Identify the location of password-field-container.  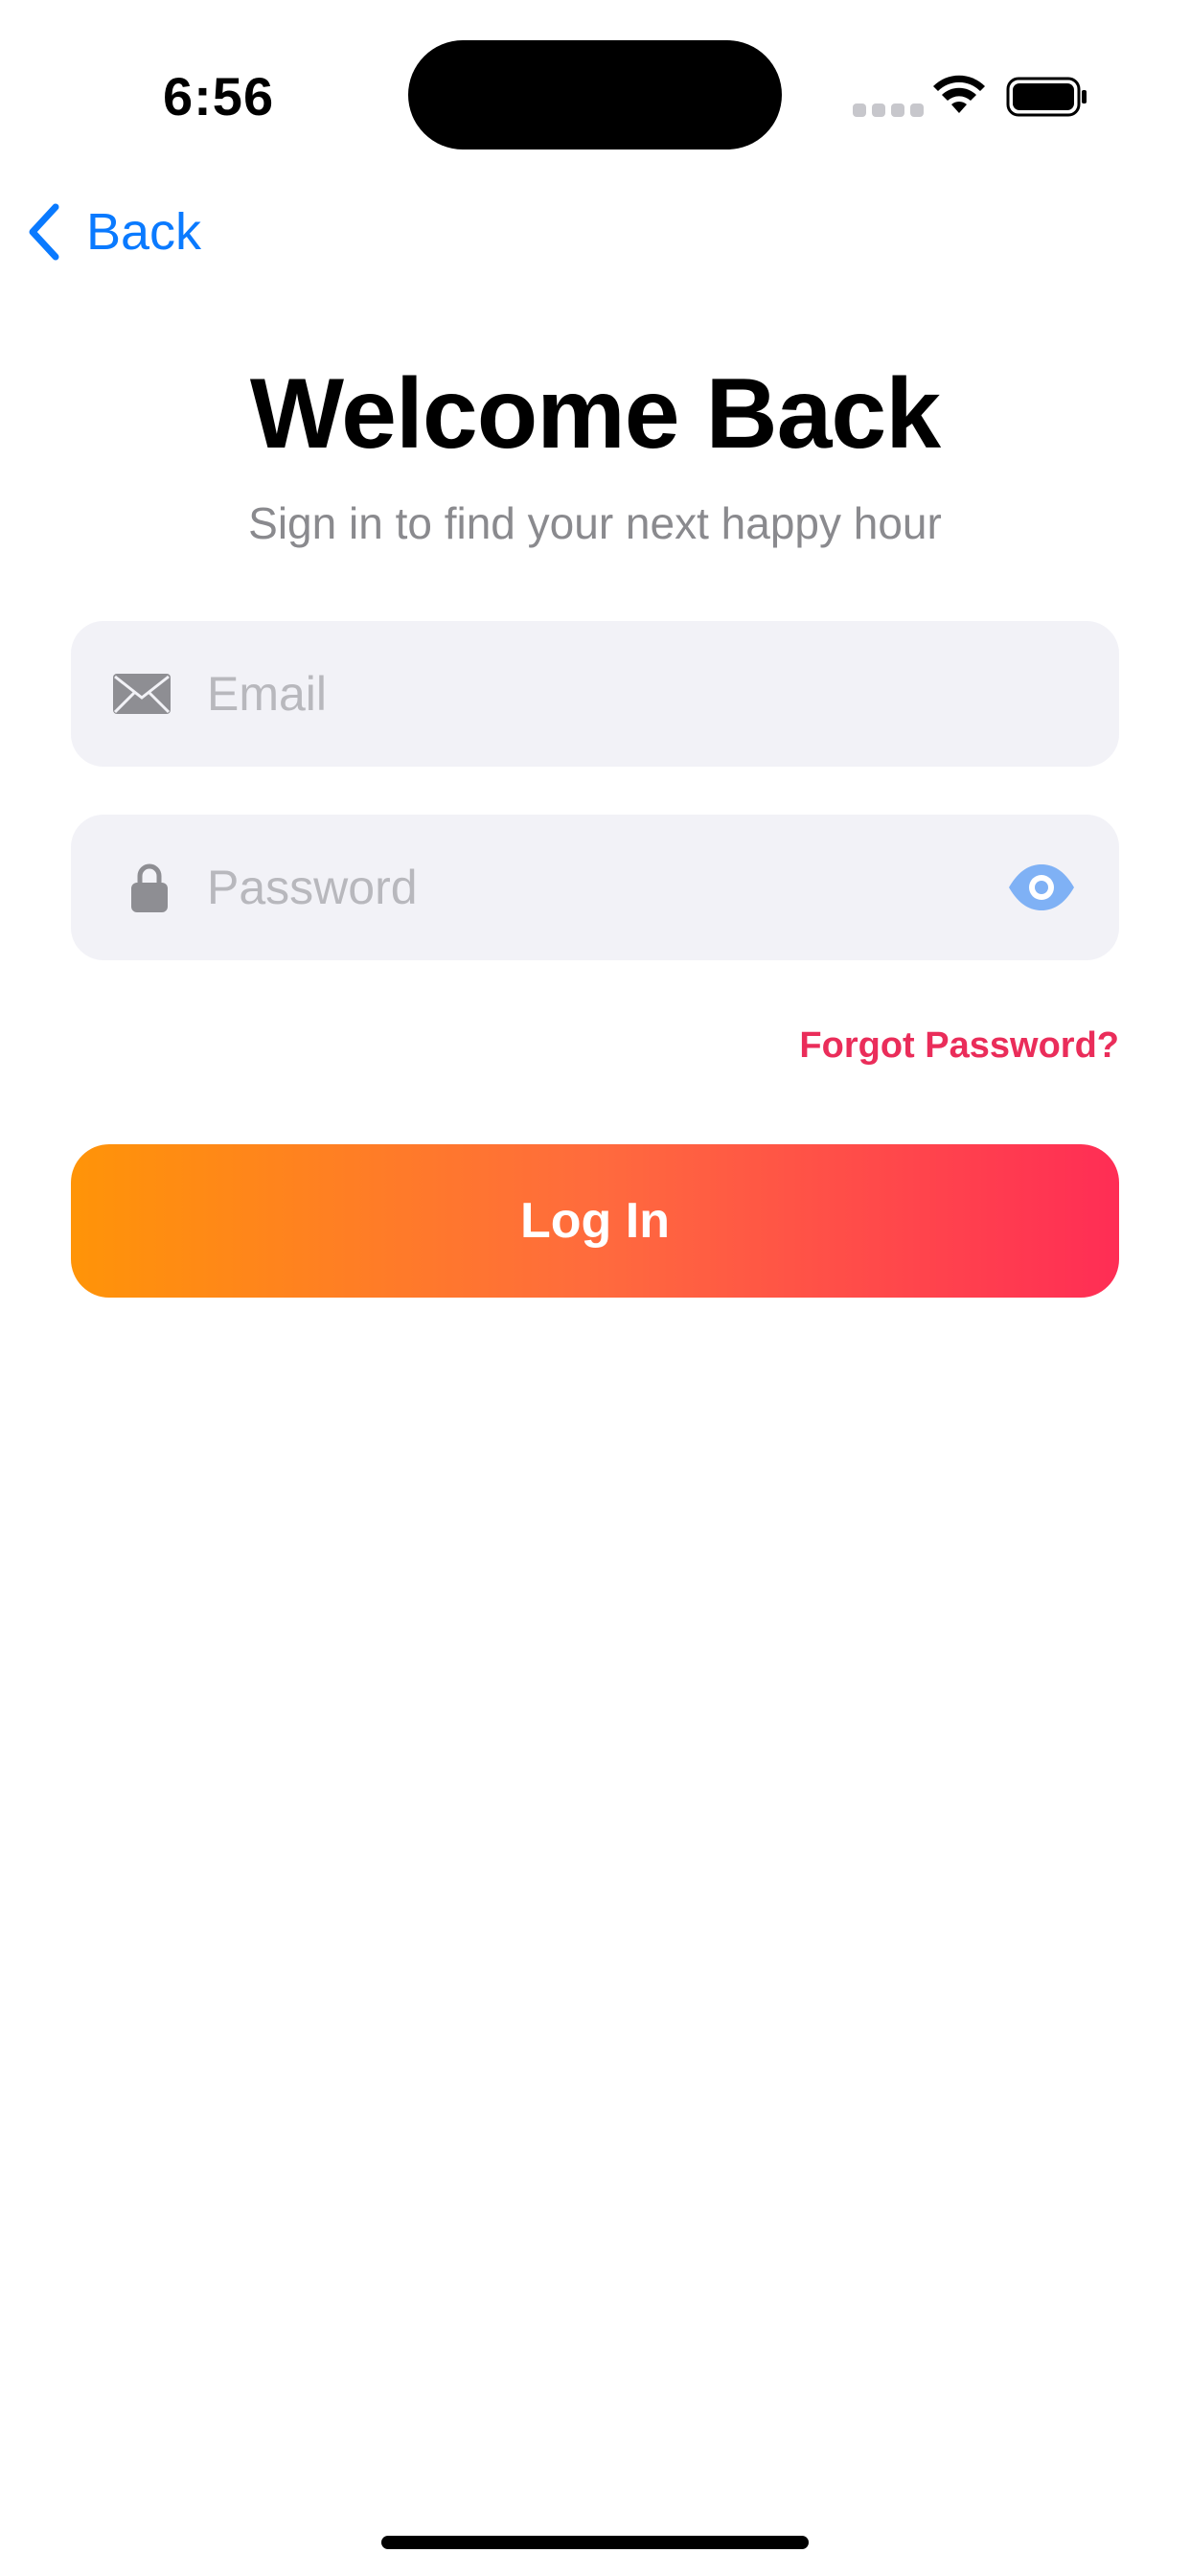
(595, 887).